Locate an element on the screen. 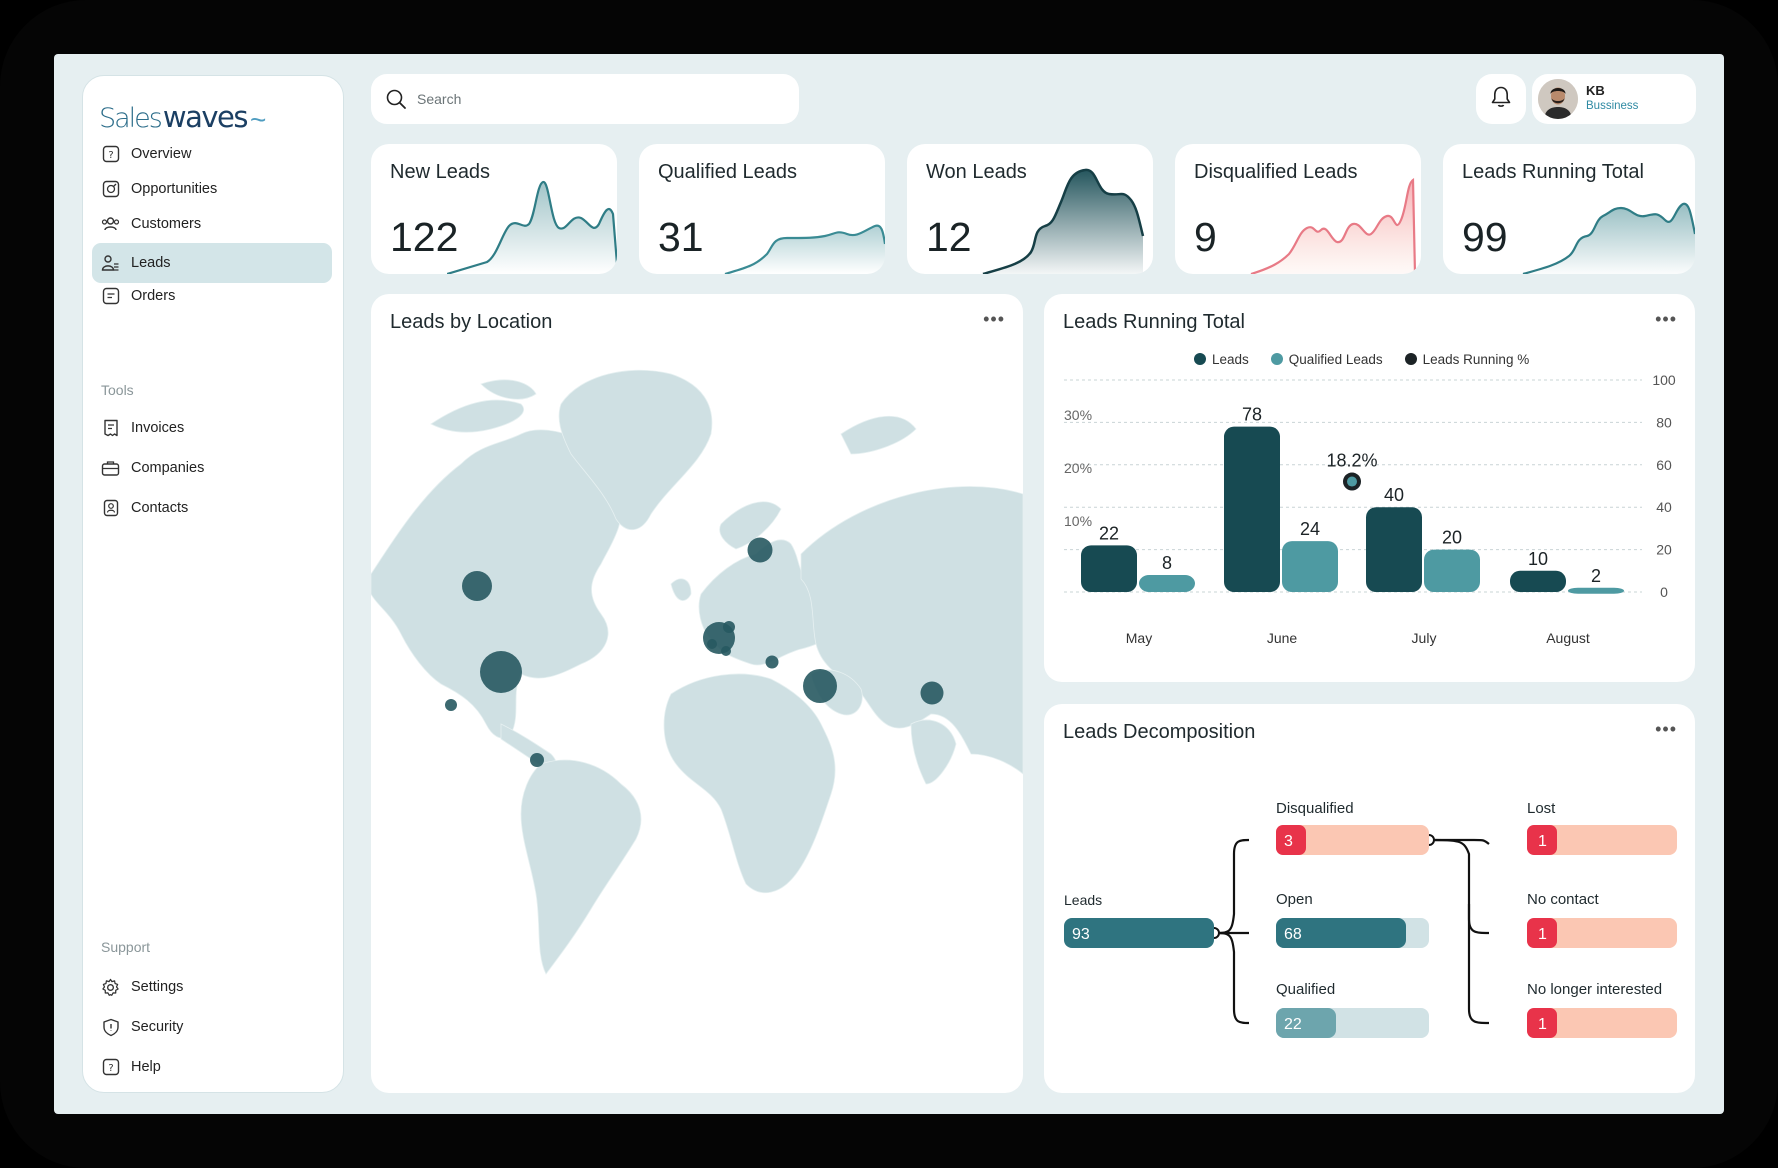 This screenshot has height=1168, width=1778. disqualified-bar is located at coordinates (1352, 840).